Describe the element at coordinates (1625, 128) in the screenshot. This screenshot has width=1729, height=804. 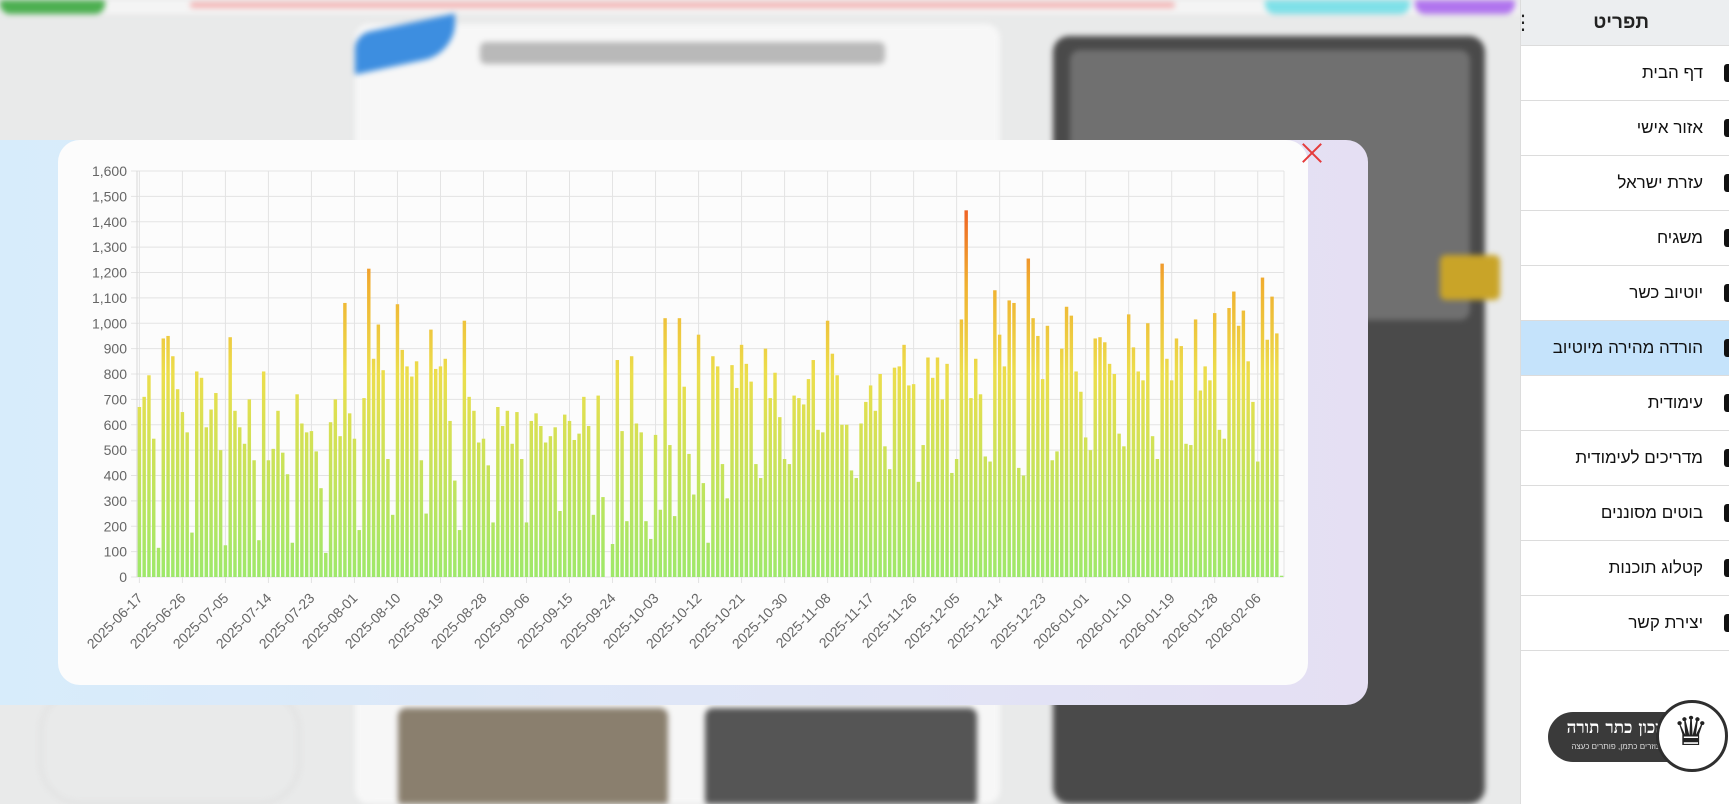
I see `sidebar-item-personal-area: אזור אישי` at that location.